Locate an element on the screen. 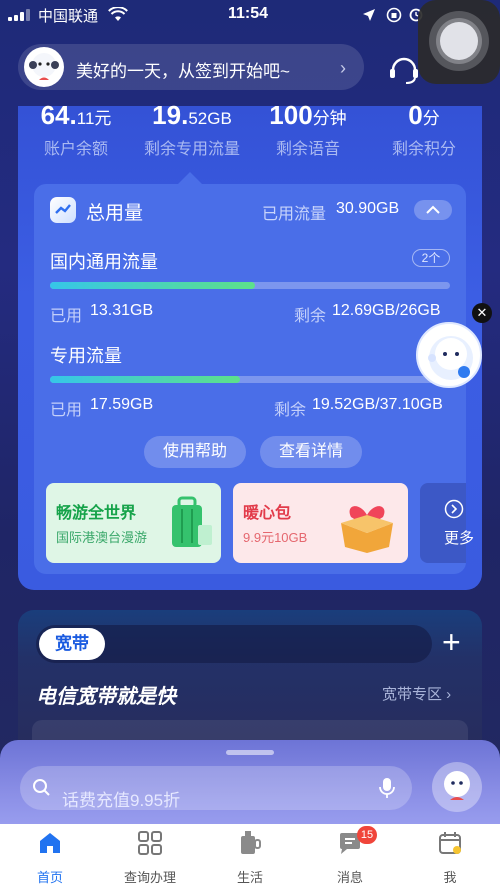 The image size is (500, 889). dedicated-used-label: 已用 is located at coordinates (66, 410).